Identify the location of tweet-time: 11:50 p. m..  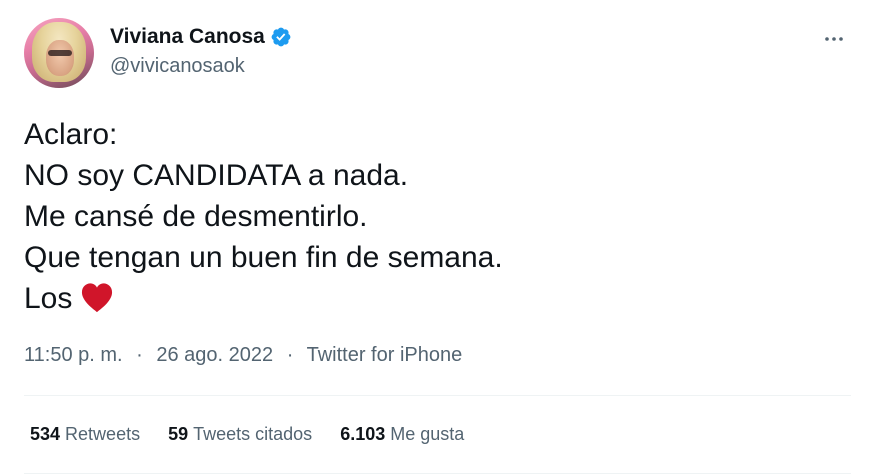
(73, 355).